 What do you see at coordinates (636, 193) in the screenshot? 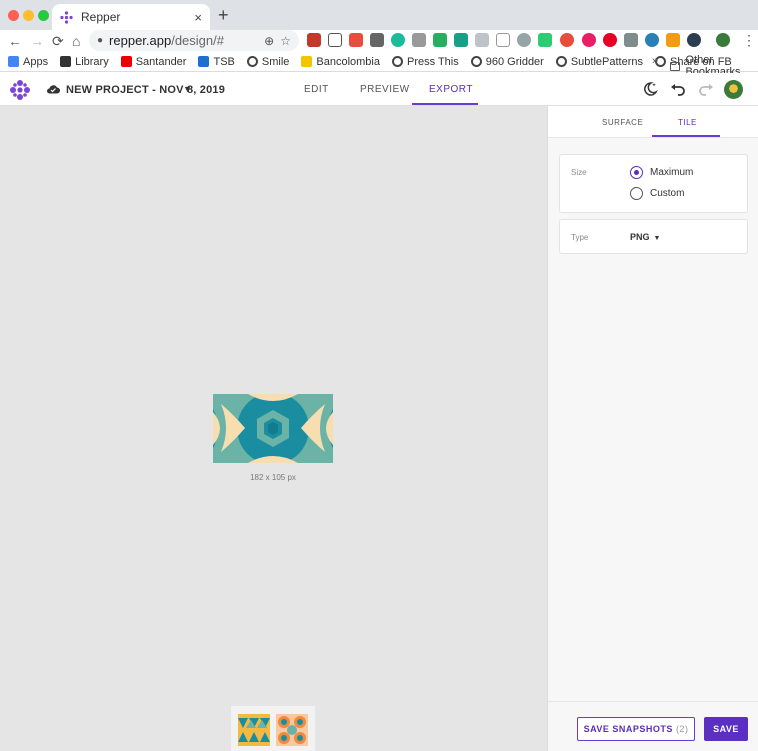
I see `radio-unchecked-icon` at bounding box center [636, 193].